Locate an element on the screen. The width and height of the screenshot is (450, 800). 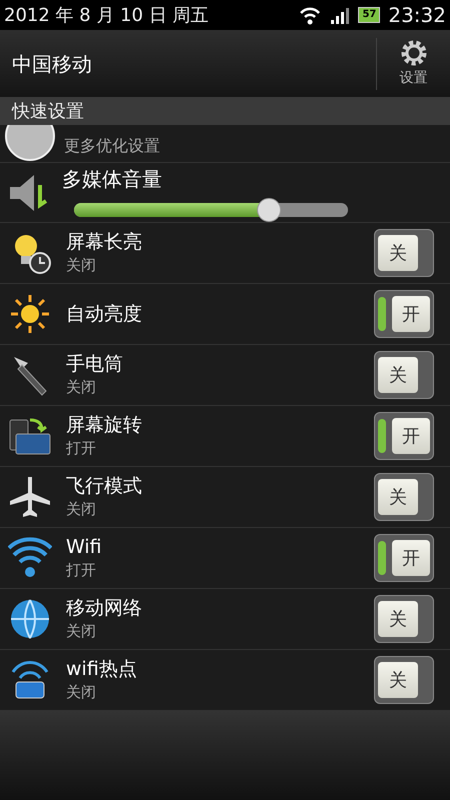
settings-button: 设置 is located at coordinates (413, 64).